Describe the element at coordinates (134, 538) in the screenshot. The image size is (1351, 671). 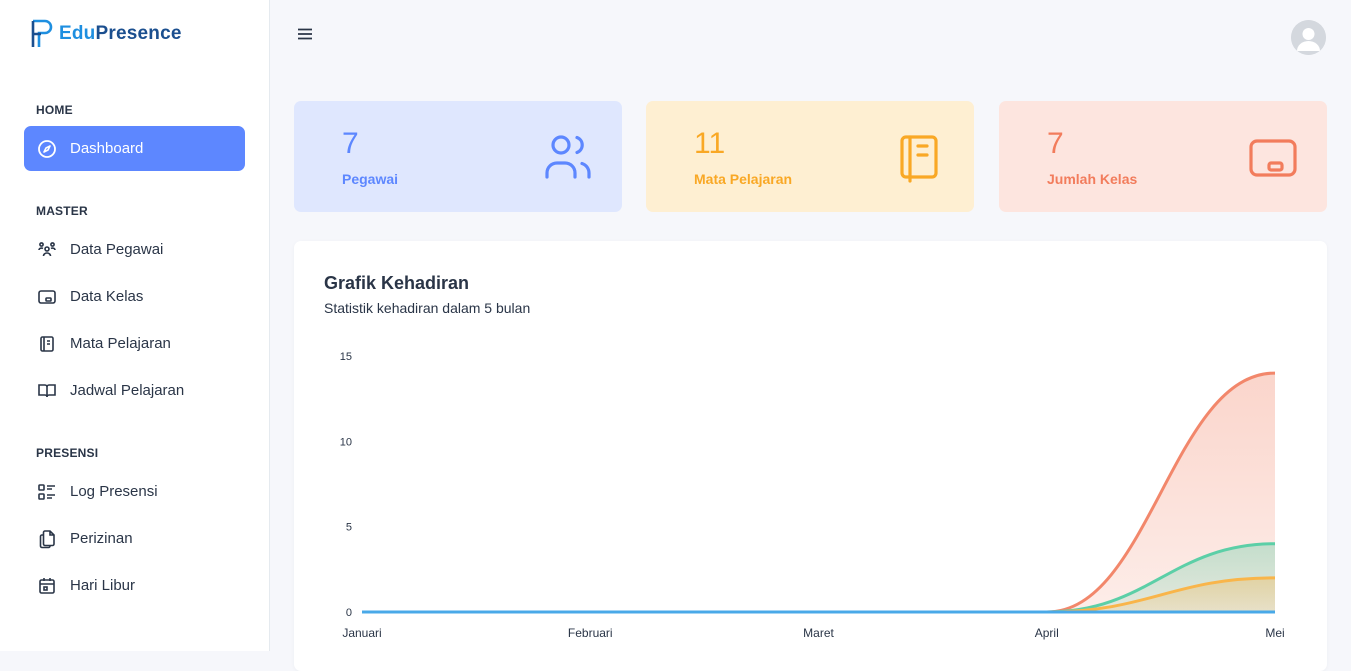
I see `sidebar-item-perizinan: Perizinan` at that location.